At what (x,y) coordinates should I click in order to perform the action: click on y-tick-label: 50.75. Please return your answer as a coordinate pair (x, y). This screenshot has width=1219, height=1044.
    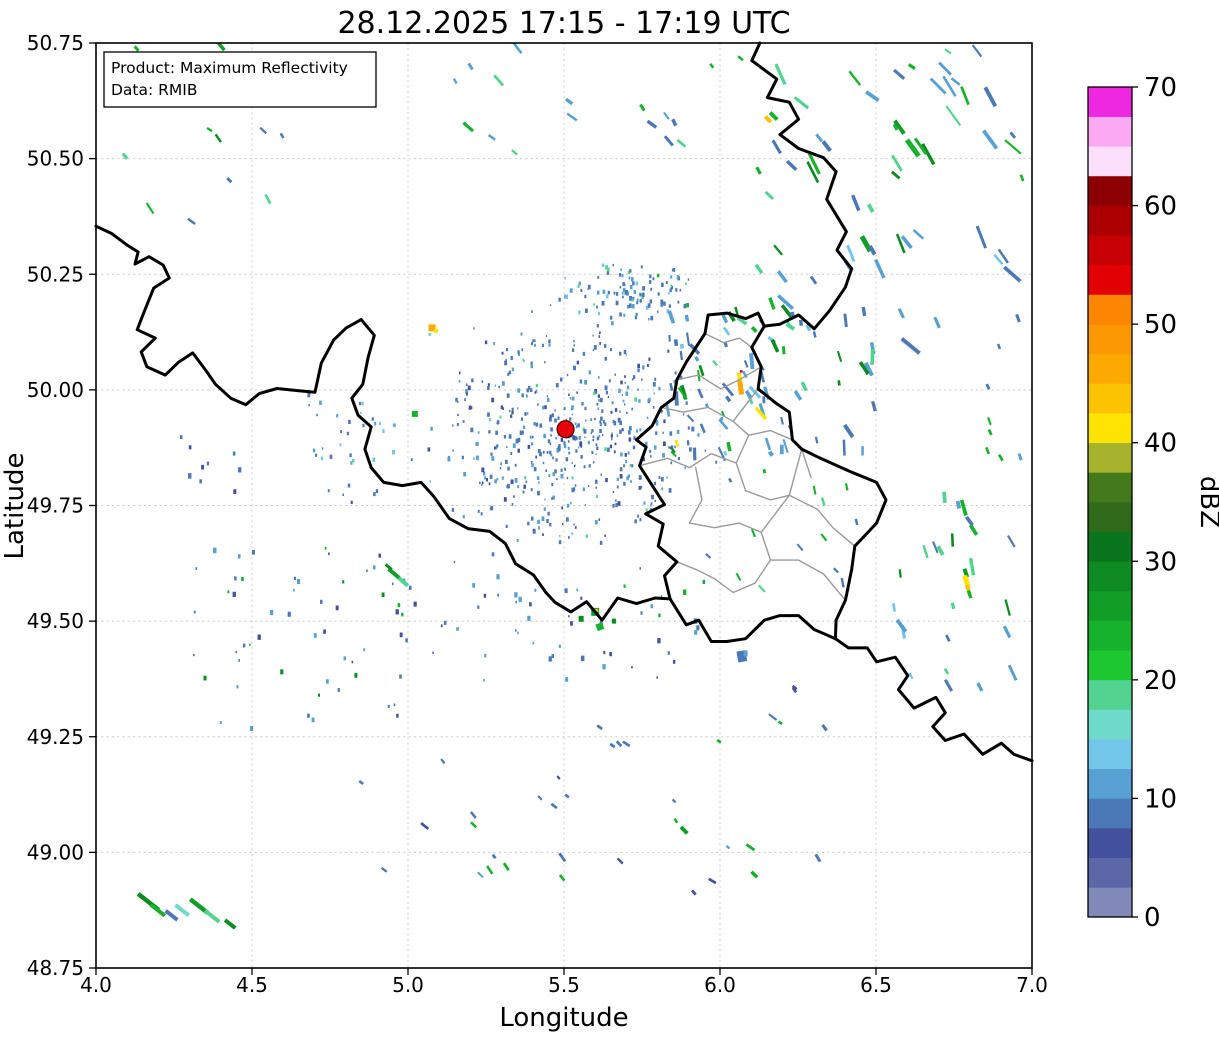
    Looking at the image, I should click on (55, 43).